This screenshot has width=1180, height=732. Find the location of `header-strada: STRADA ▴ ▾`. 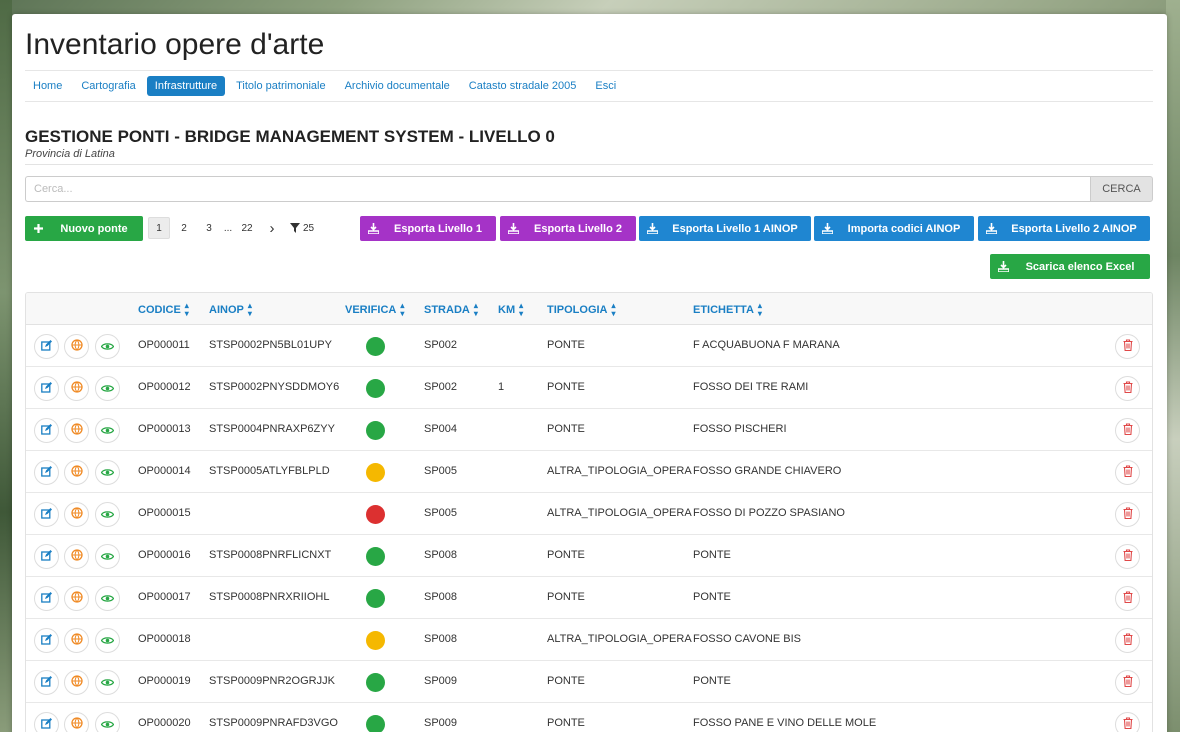

header-strada: STRADA ▴ ▾ is located at coordinates (451, 310).